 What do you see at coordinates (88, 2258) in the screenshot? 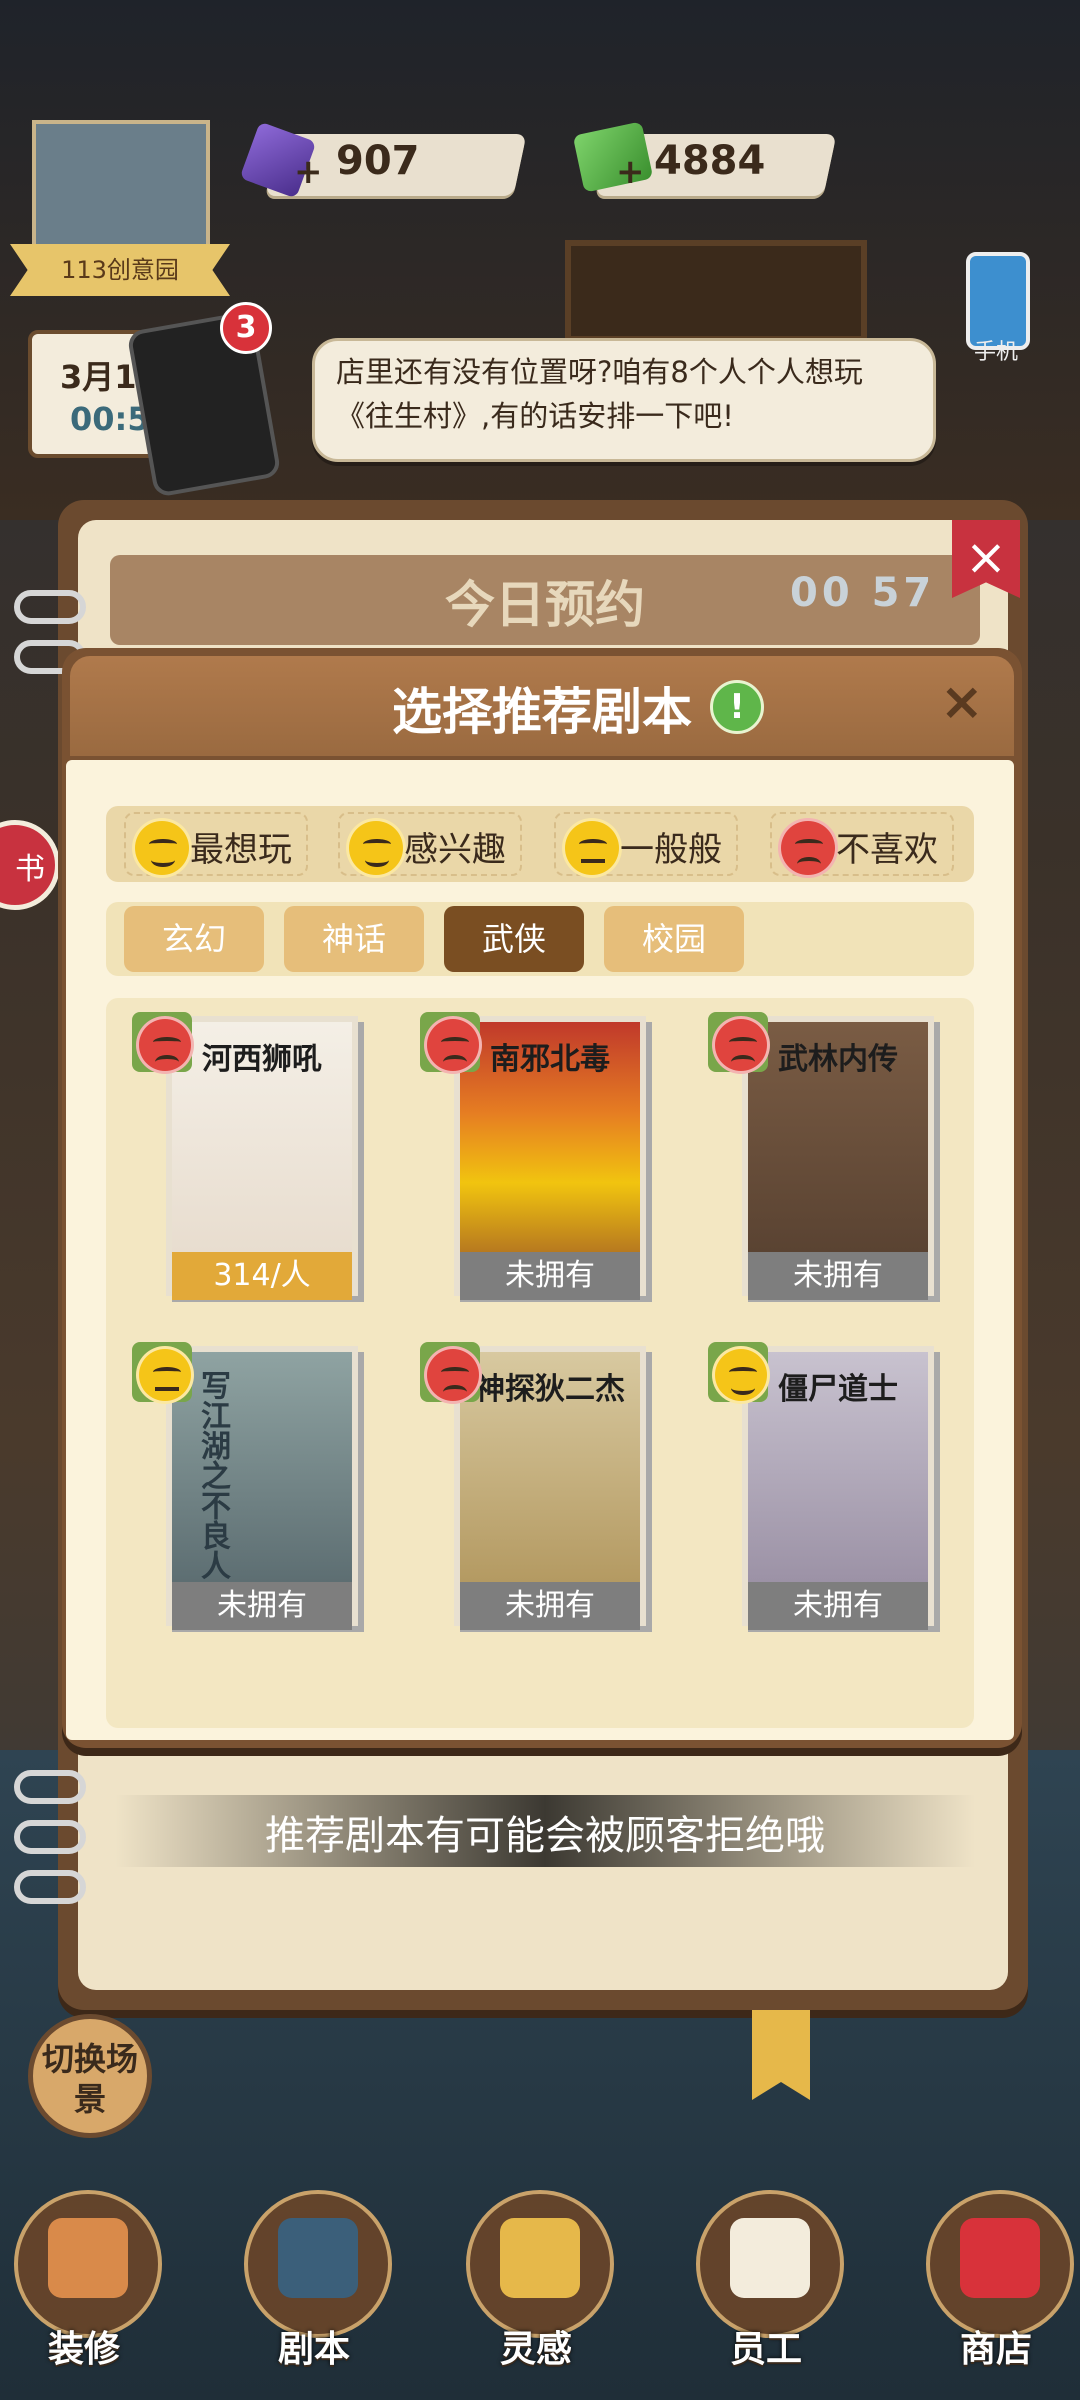
I see `house-icon` at bounding box center [88, 2258].